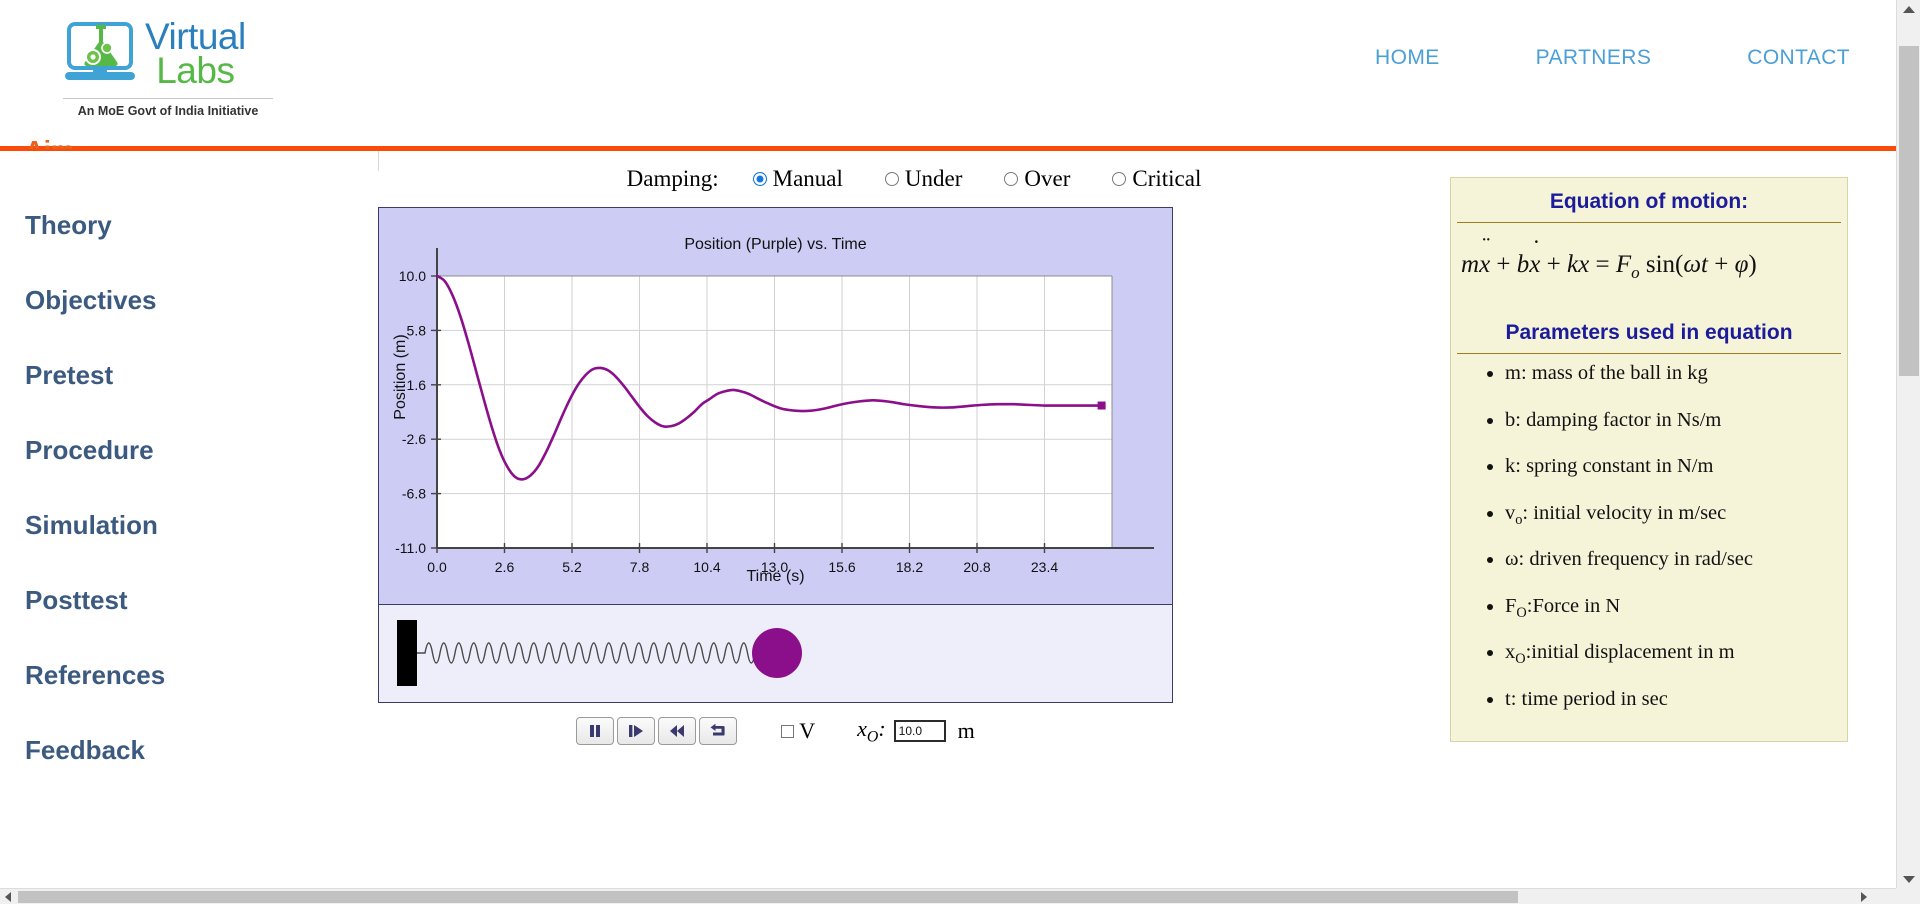  I want to click on svg-text: 10.0, so click(412, 276).